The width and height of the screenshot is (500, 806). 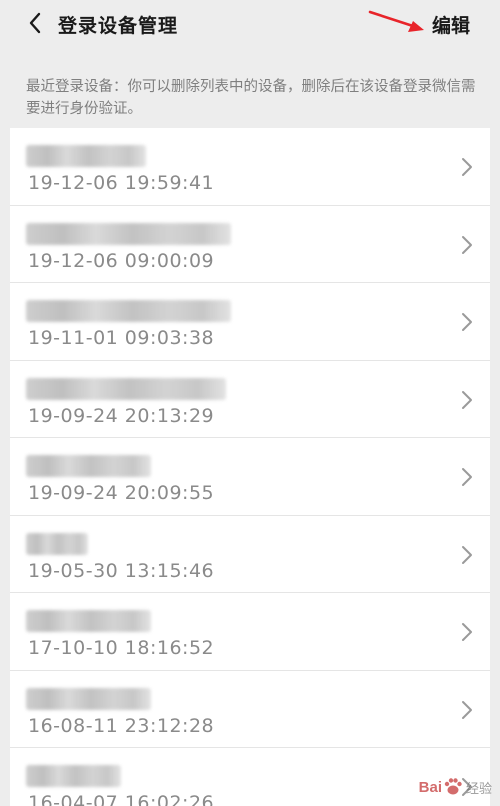 What do you see at coordinates (250, 244) in the screenshot?
I see `device-row: 19-12-06 09:00:09` at bounding box center [250, 244].